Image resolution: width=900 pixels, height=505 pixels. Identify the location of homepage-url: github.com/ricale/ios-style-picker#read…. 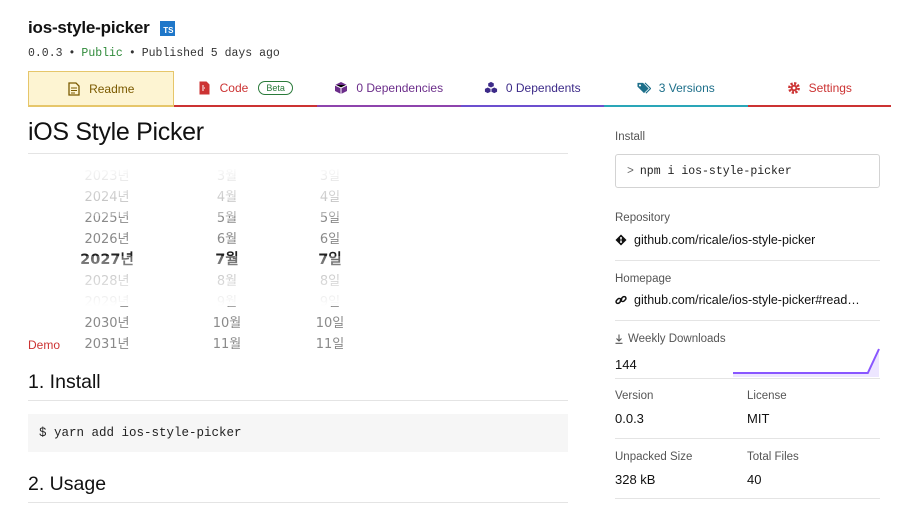
(747, 300).